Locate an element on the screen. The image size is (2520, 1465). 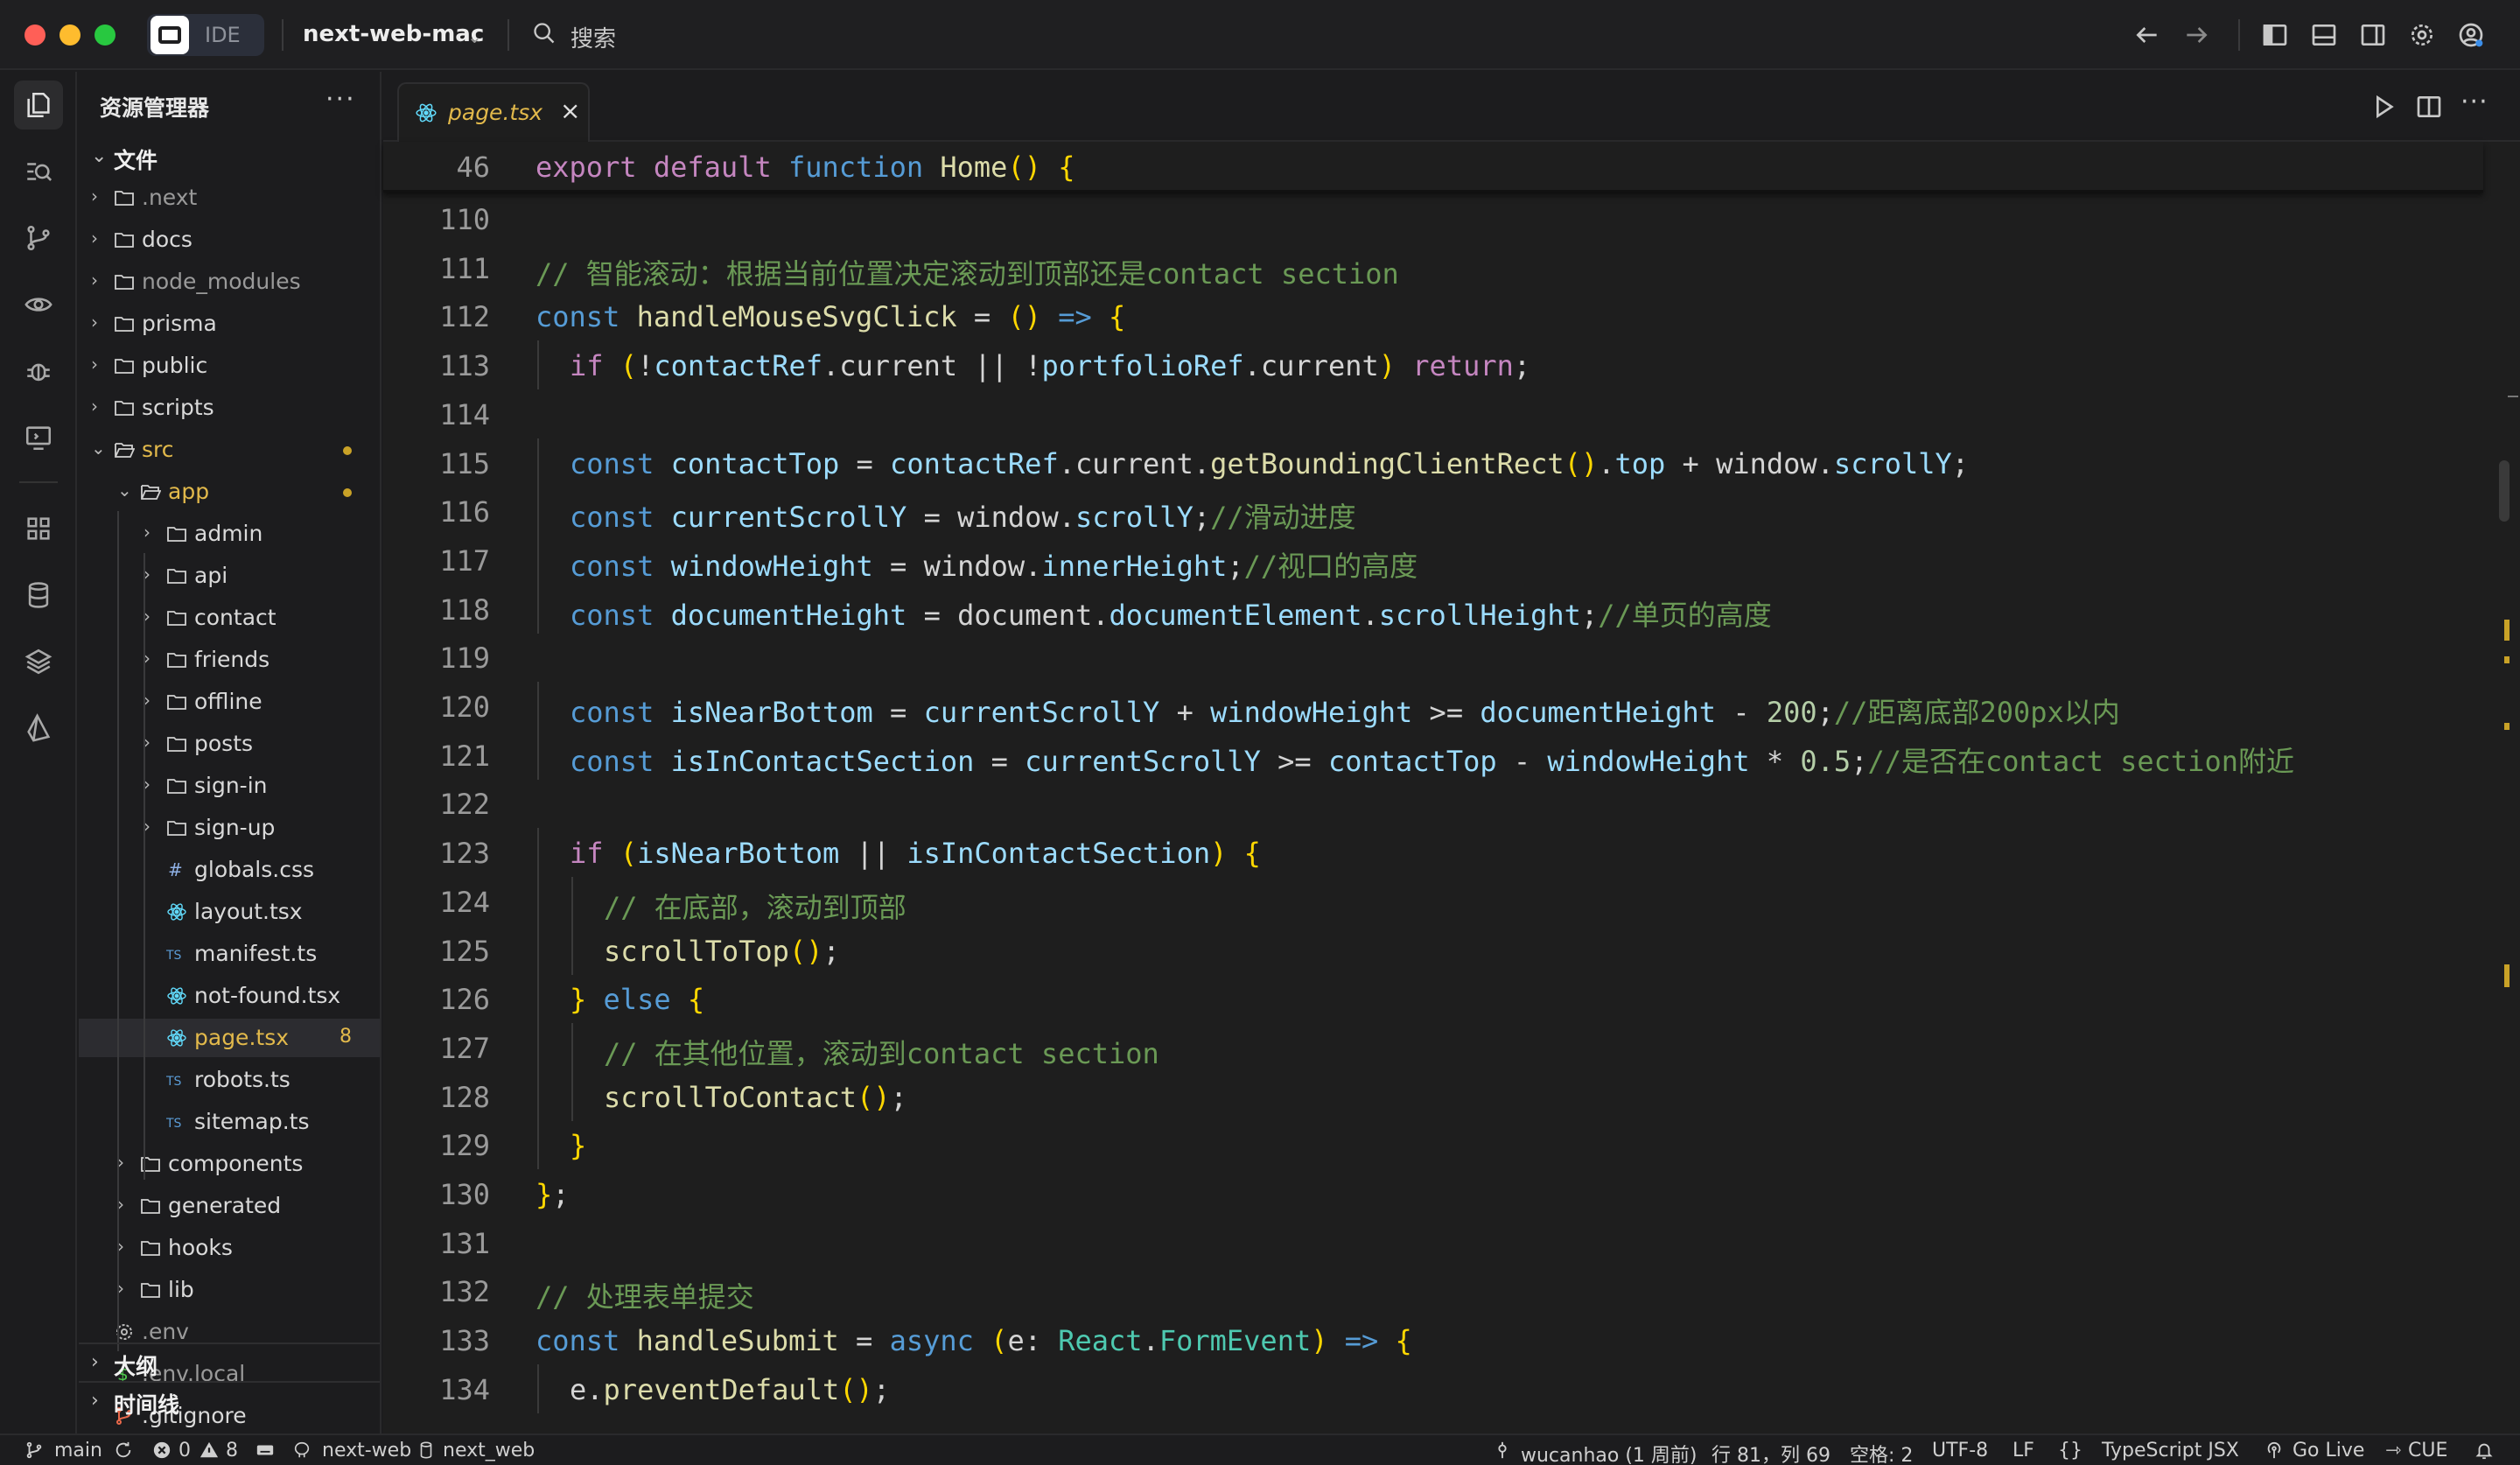
code-line: 125 scrollToTop(); is located at coordinates (1433, 950).